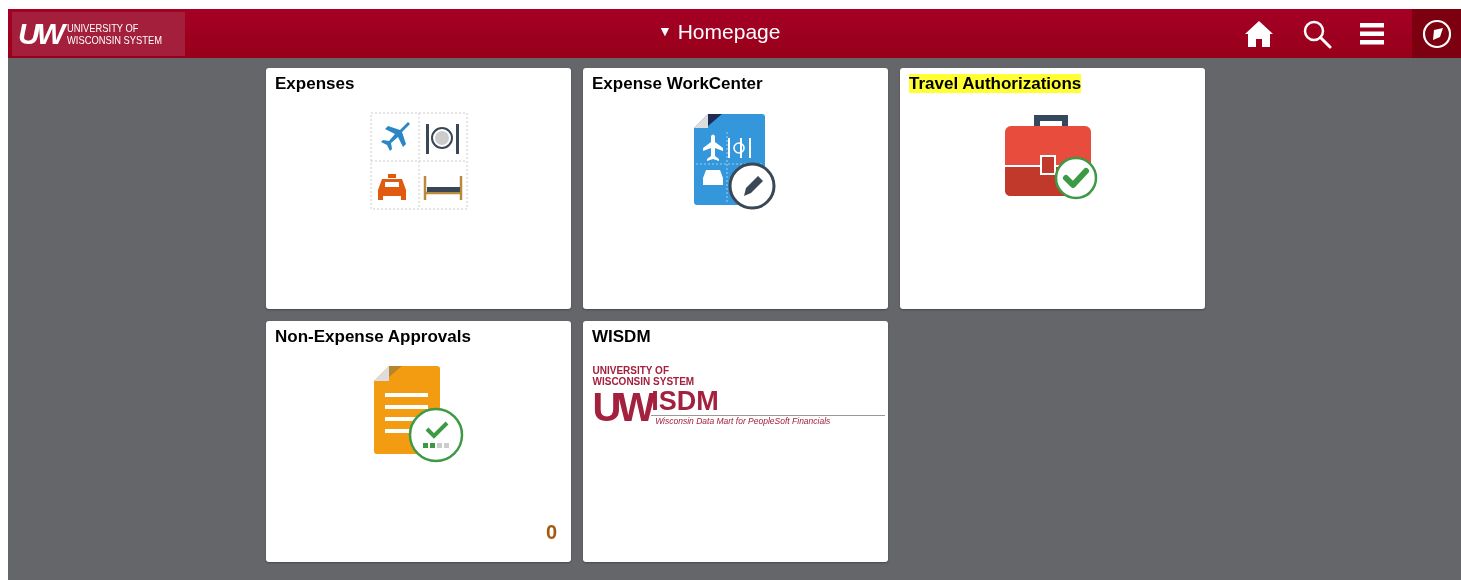  Describe the element at coordinates (677, 83) in the screenshot. I see `tile-title: Expense WorkCenter` at that location.